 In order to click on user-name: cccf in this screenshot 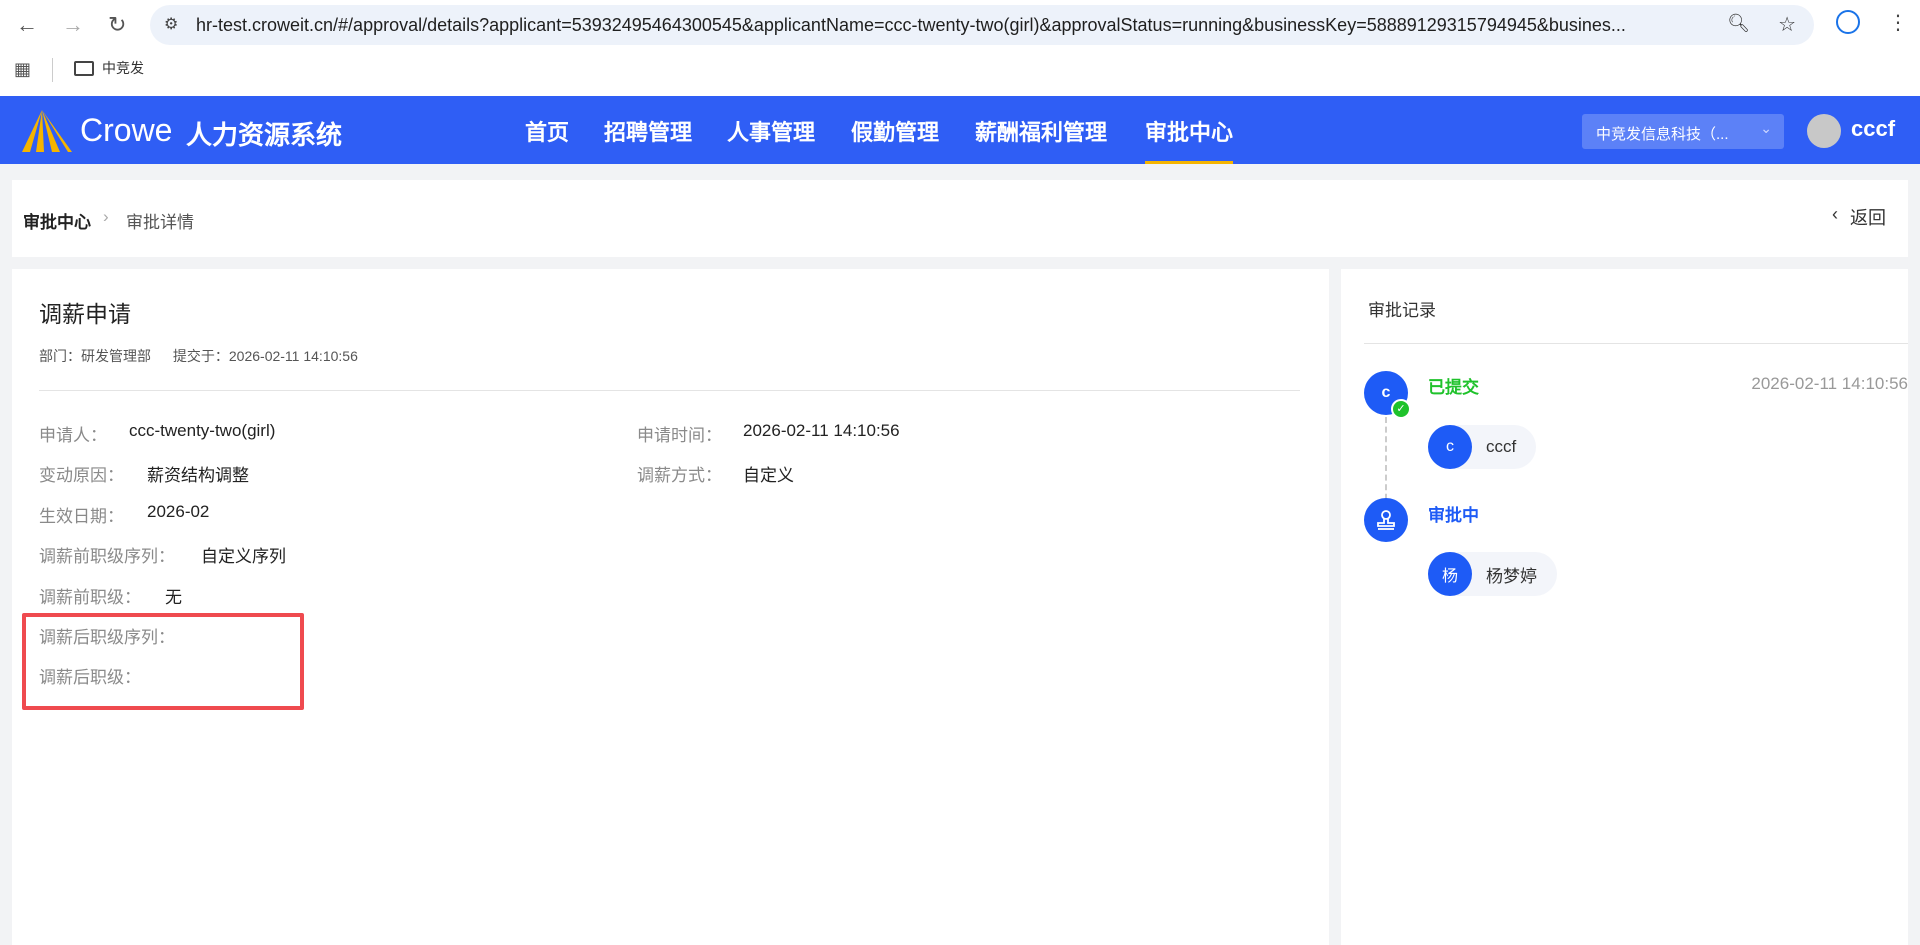, I will do `click(1873, 129)`.